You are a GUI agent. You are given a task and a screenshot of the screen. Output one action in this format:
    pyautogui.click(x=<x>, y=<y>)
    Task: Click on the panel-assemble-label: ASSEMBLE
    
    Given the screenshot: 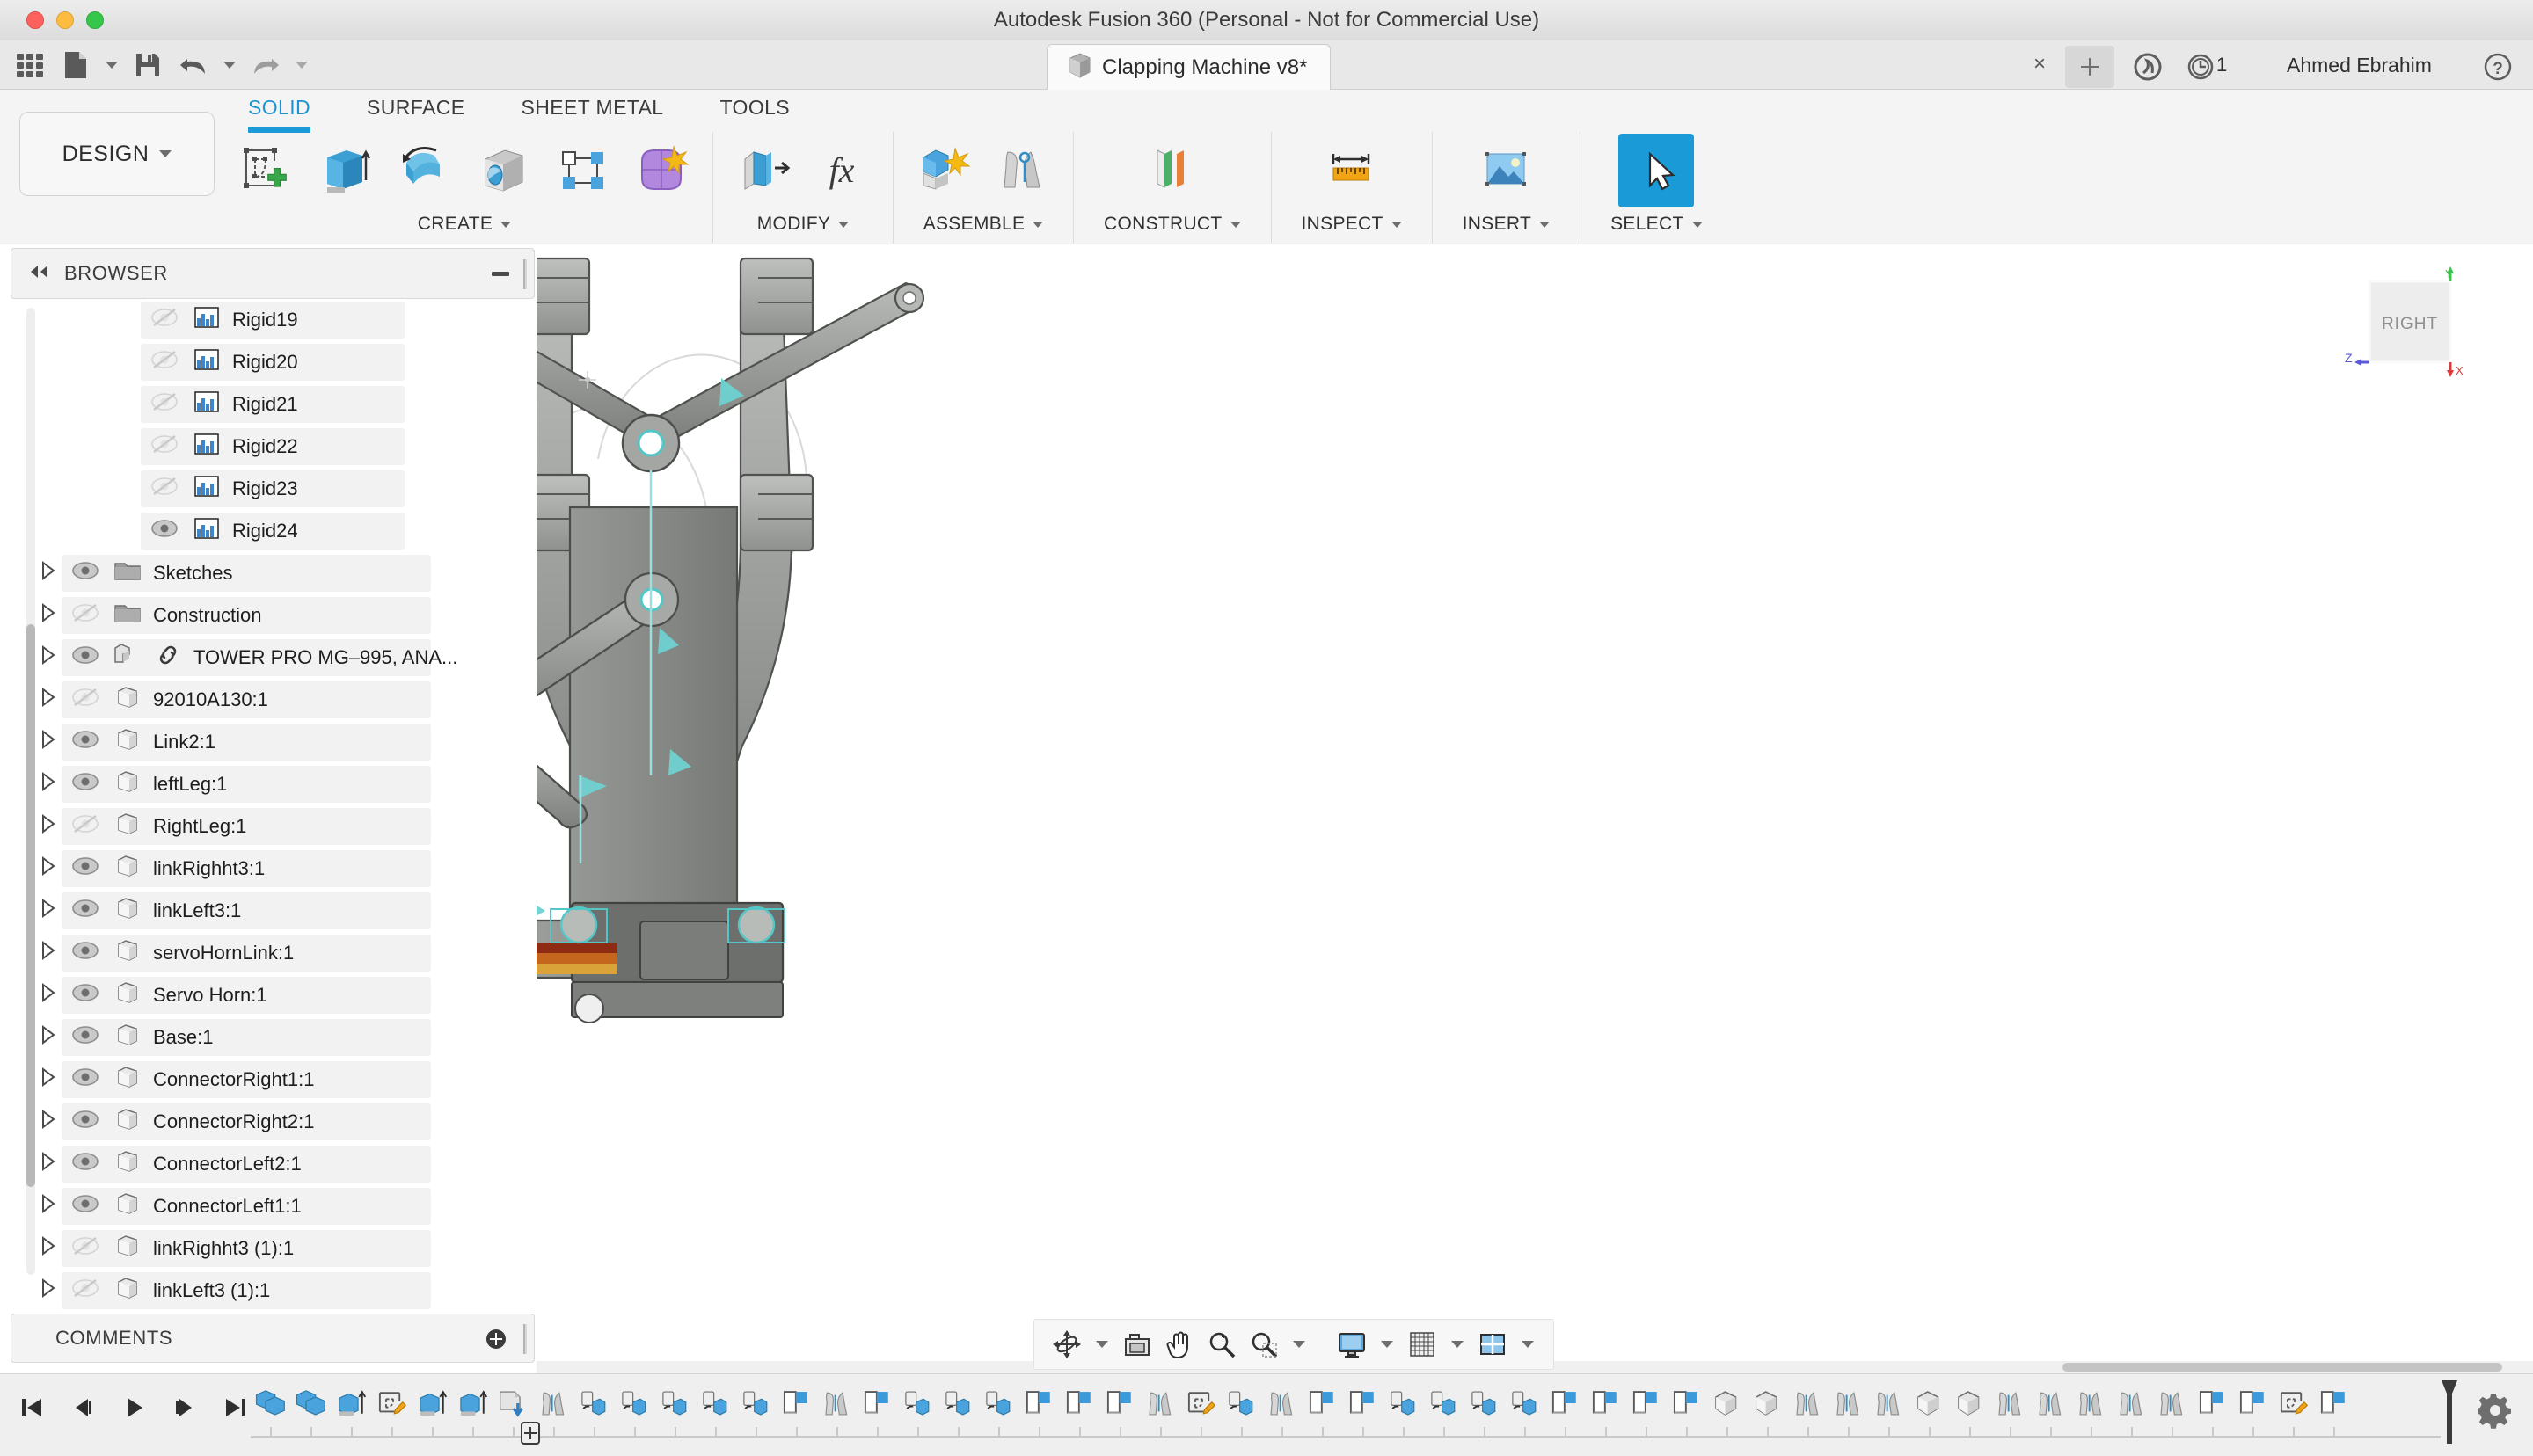 What is the action you would take?
    pyautogui.click(x=983, y=224)
    